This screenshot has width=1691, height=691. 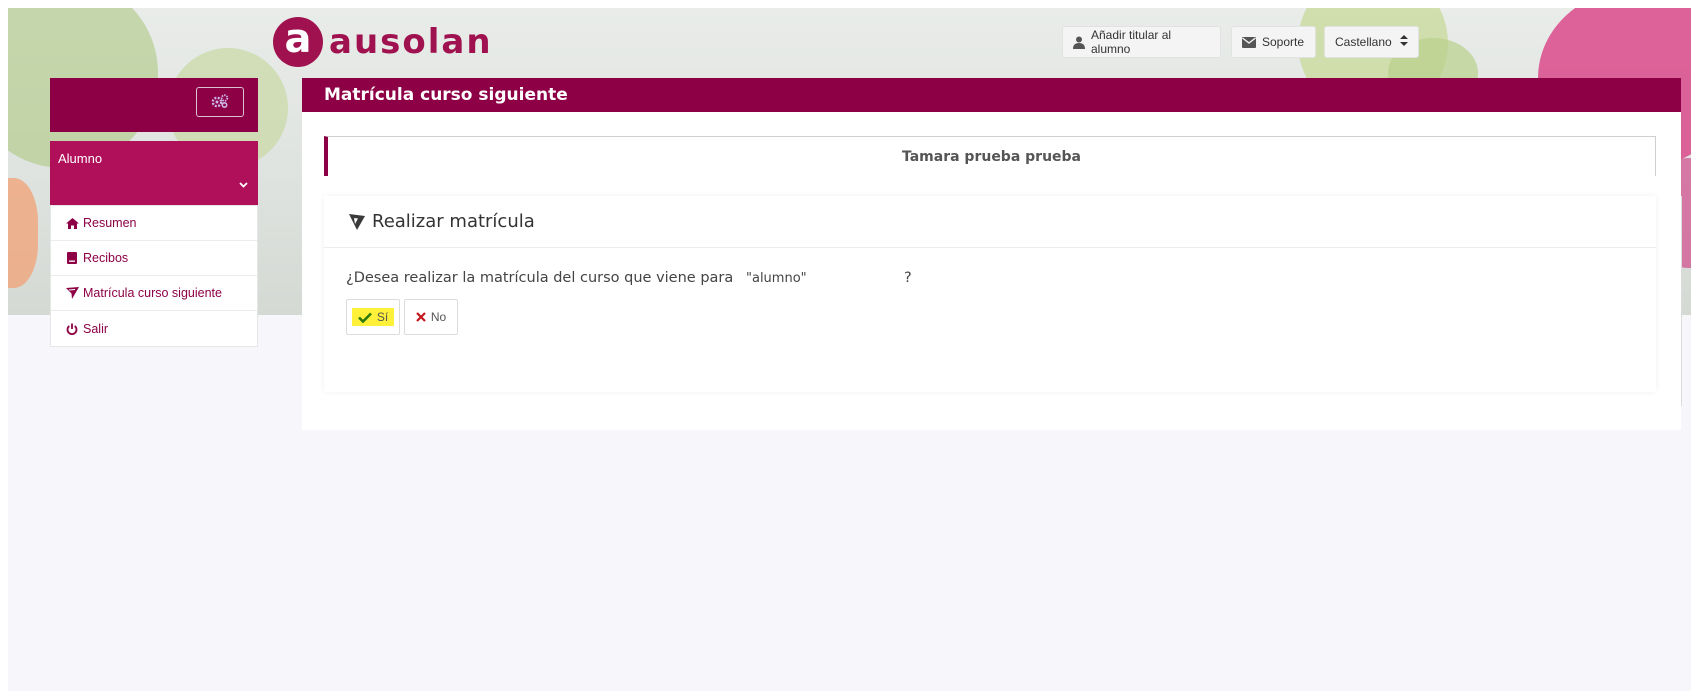 What do you see at coordinates (1283, 42) in the screenshot?
I see `support-label: Soporte` at bounding box center [1283, 42].